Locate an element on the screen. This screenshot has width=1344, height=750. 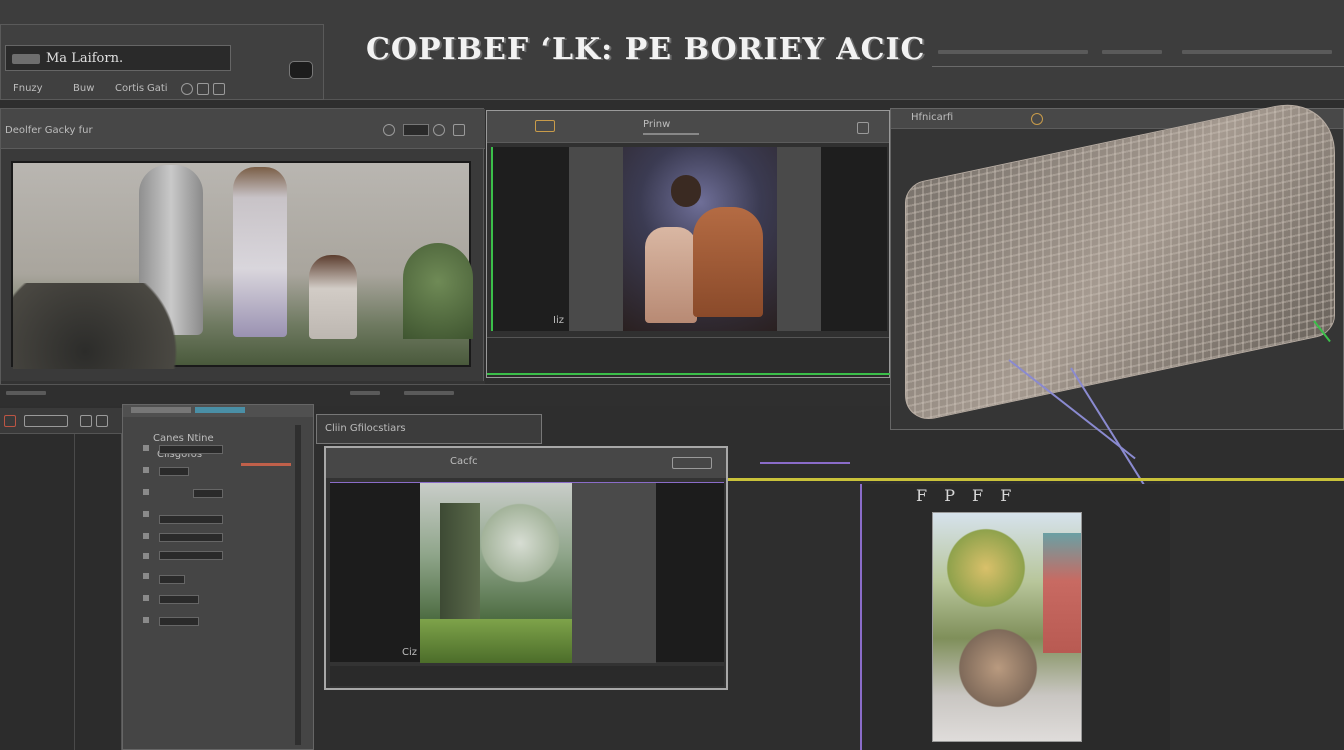
menu-item-gati: Gati is located at coordinates (157, 88).